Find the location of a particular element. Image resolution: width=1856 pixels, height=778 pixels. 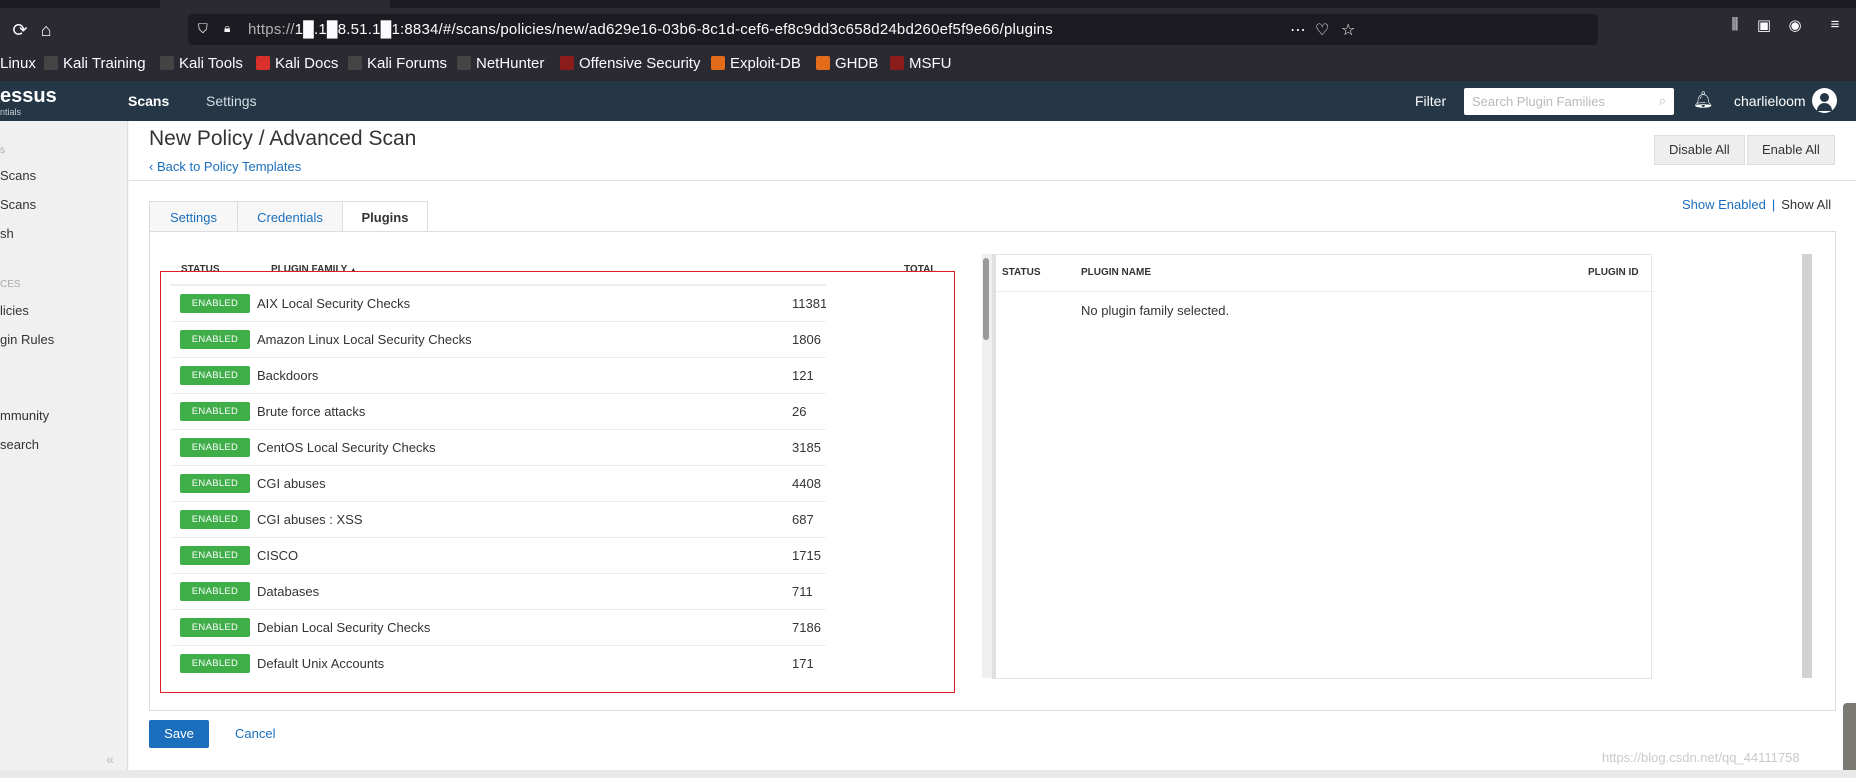

family-total: 7186 is located at coordinates (806, 627).